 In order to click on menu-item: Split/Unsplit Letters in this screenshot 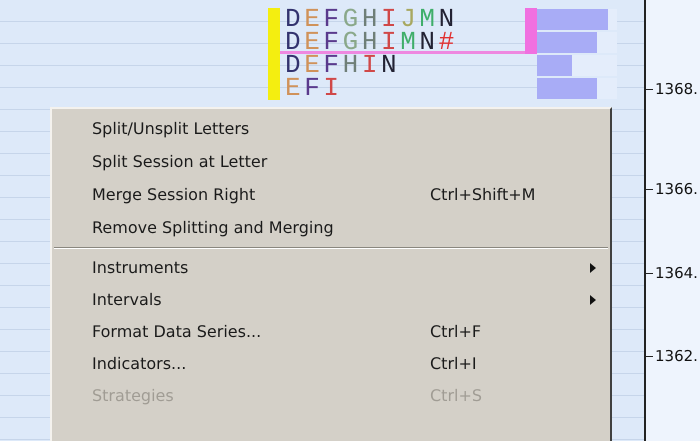, I will do `click(331, 128)`.